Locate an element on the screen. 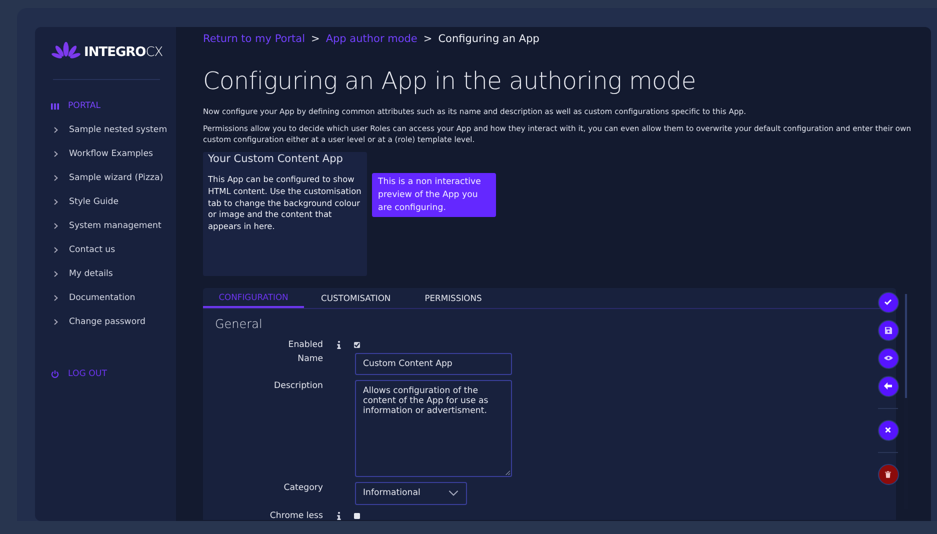 The image size is (937, 534). field-label: Chrome less is located at coordinates (295, 515).